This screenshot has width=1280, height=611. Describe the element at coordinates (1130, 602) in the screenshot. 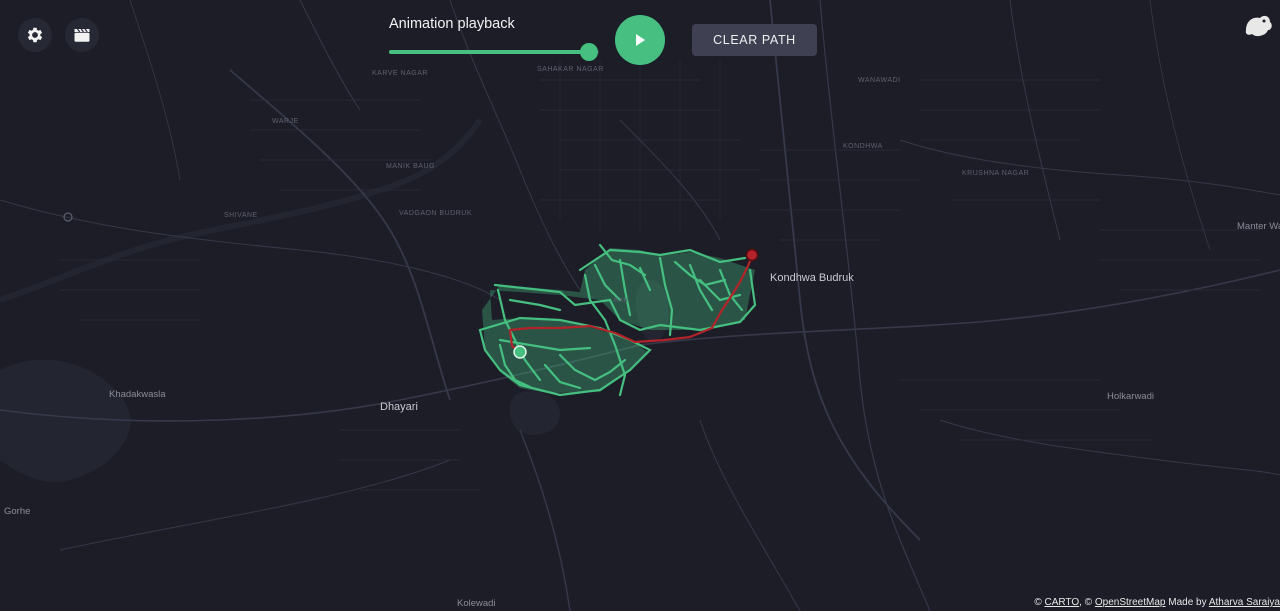

I see `openstreetmap-link: OpenStreetMap` at that location.